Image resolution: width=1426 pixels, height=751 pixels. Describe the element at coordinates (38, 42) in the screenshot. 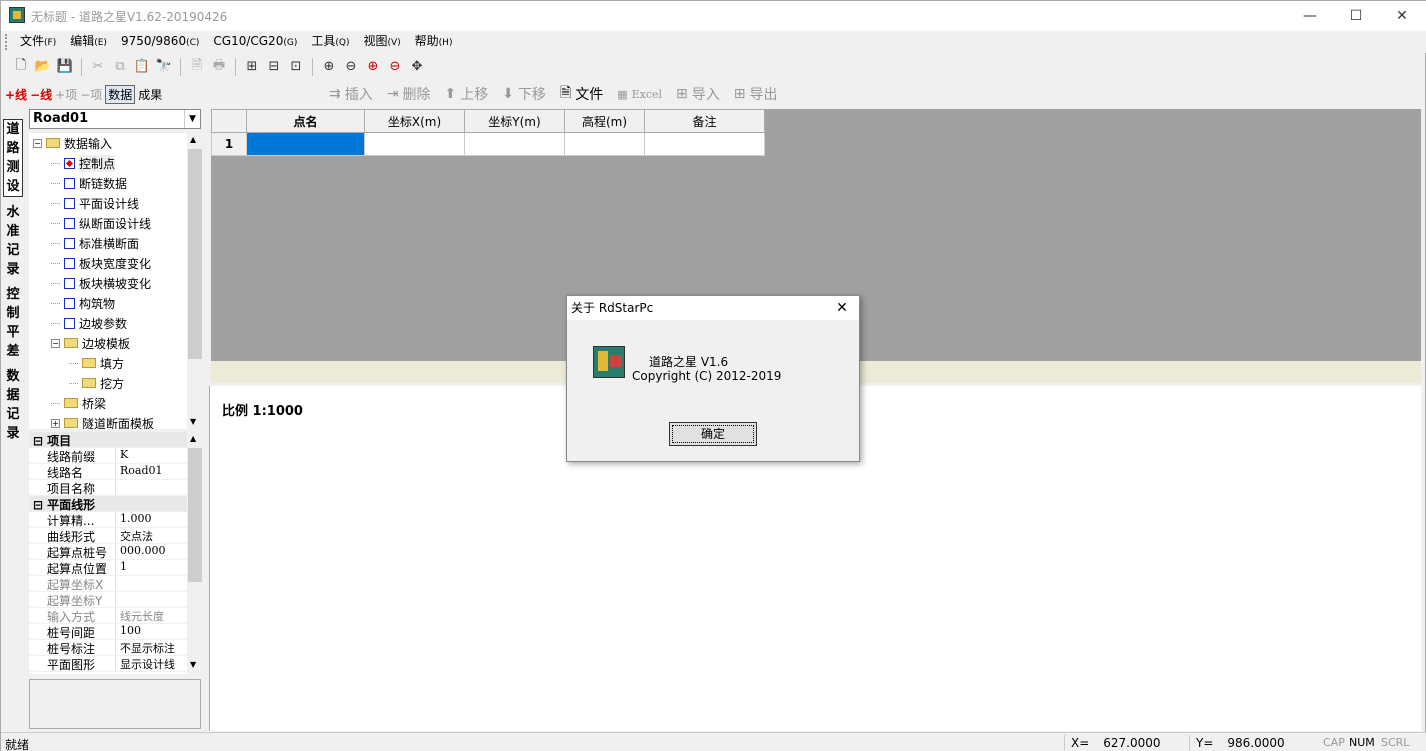

I see `menu-file: 文件(F)` at that location.